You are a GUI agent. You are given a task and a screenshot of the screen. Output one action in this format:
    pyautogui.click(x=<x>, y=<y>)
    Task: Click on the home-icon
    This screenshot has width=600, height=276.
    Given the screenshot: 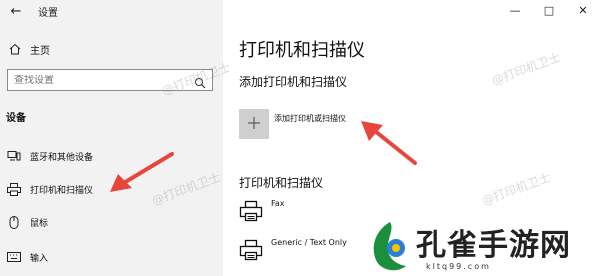 What is the action you would take?
    pyautogui.click(x=15, y=49)
    